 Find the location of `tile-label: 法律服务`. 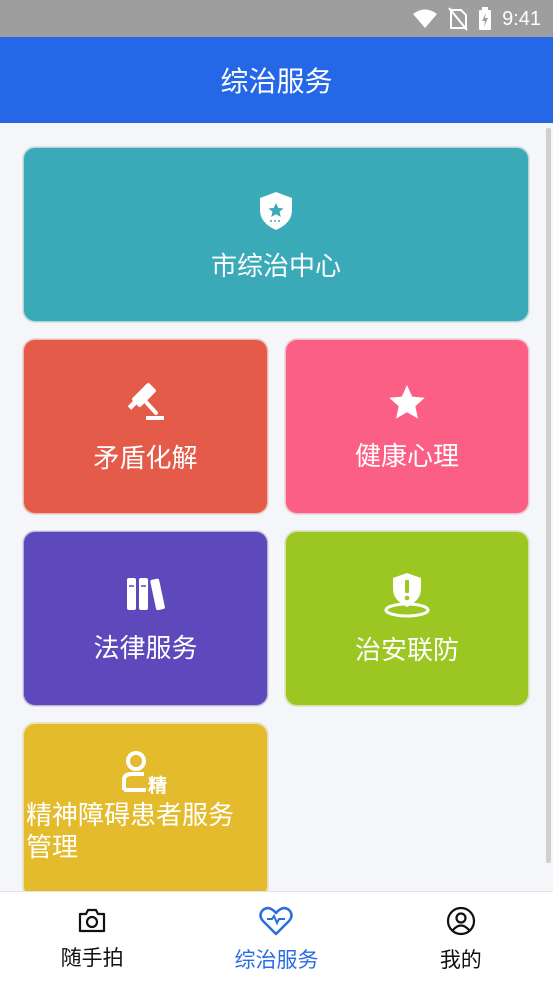

tile-label: 法律服务 is located at coordinates (145, 649).